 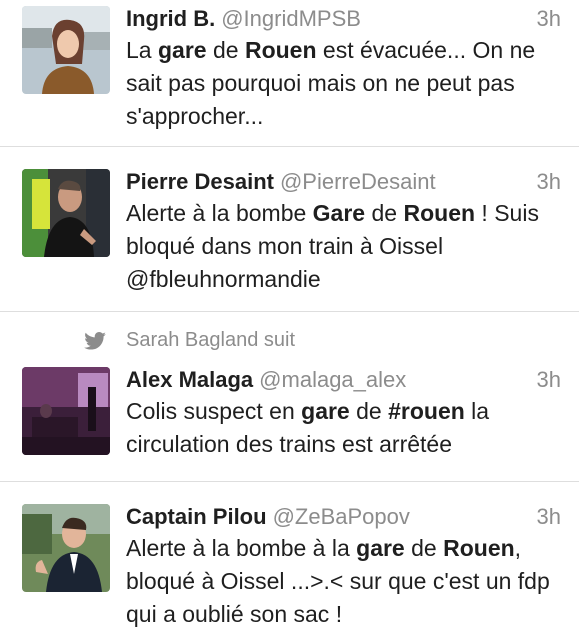 I want to click on author-handle: @malaga_alex, so click(x=332, y=379).